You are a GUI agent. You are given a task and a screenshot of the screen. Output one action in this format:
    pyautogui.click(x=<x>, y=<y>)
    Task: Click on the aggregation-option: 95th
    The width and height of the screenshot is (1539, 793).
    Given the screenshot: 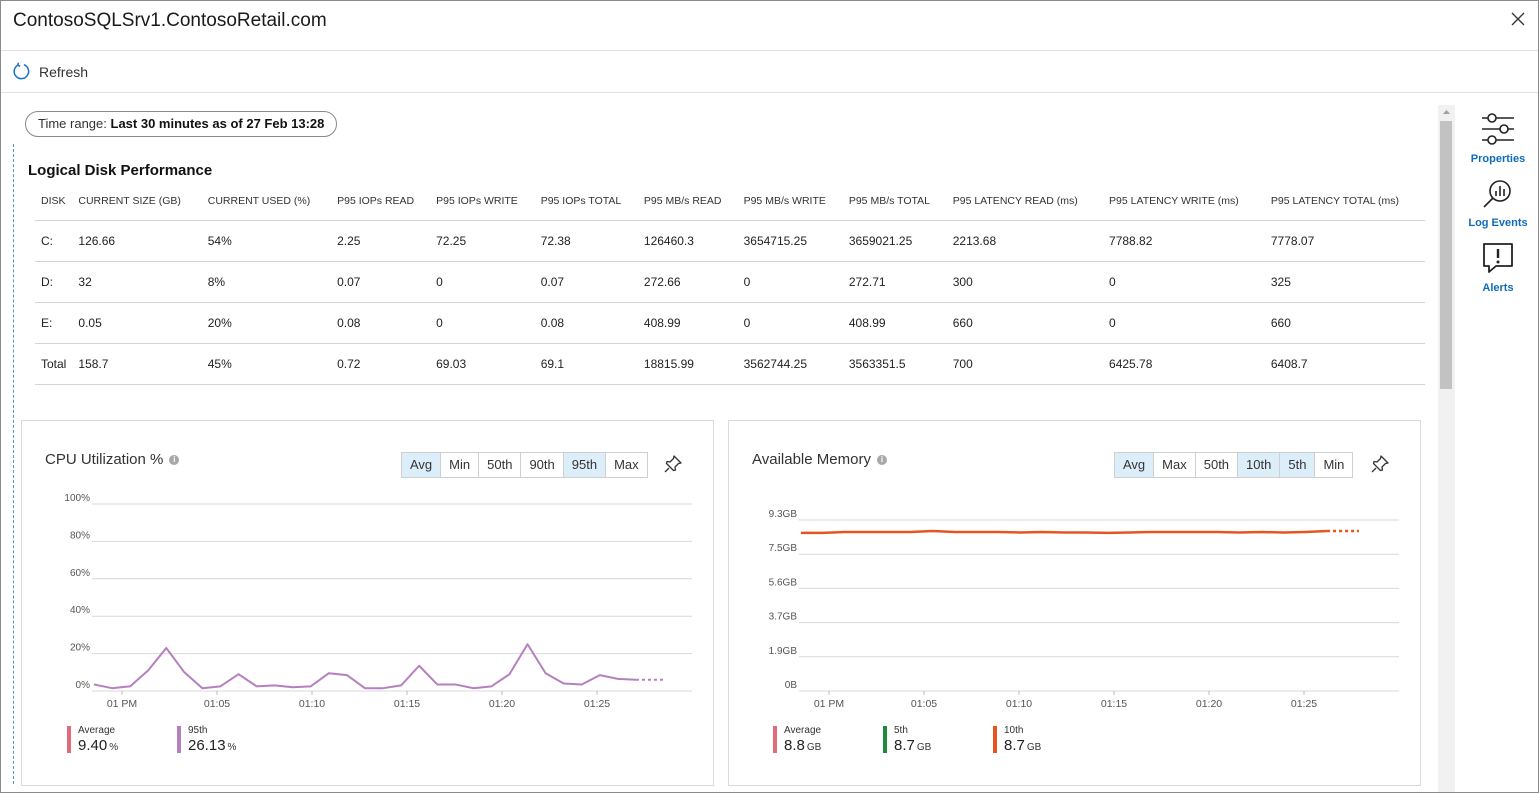 What is the action you would take?
    pyautogui.click(x=584, y=465)
    